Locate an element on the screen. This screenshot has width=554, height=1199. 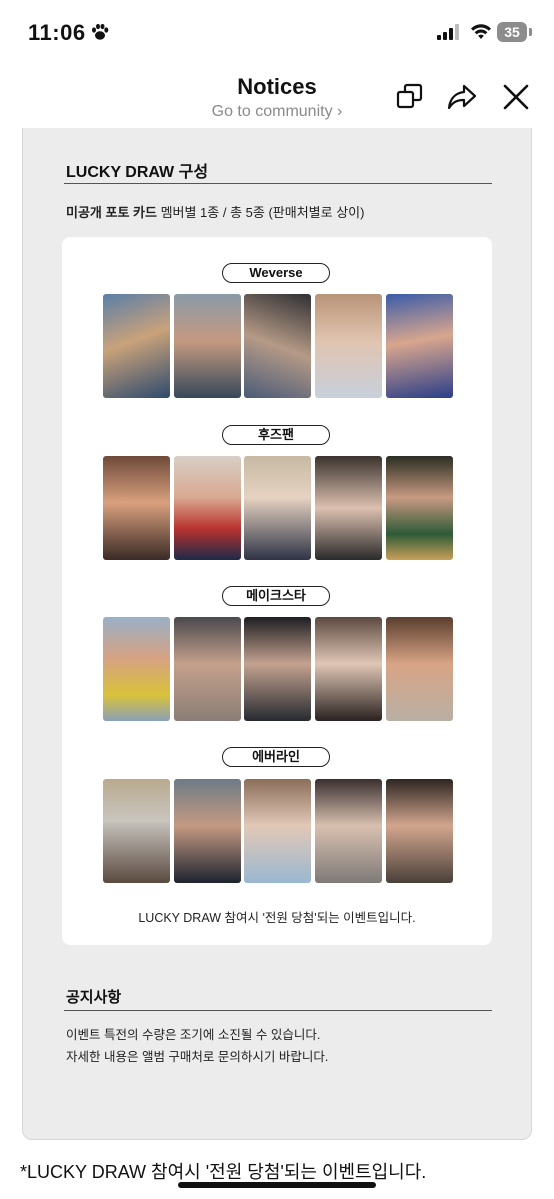
footer-caption: *LUCKY DRAW 참여시 '전원 당첨'되는 이벤트입니다. is located at coordinates (223, 1172).